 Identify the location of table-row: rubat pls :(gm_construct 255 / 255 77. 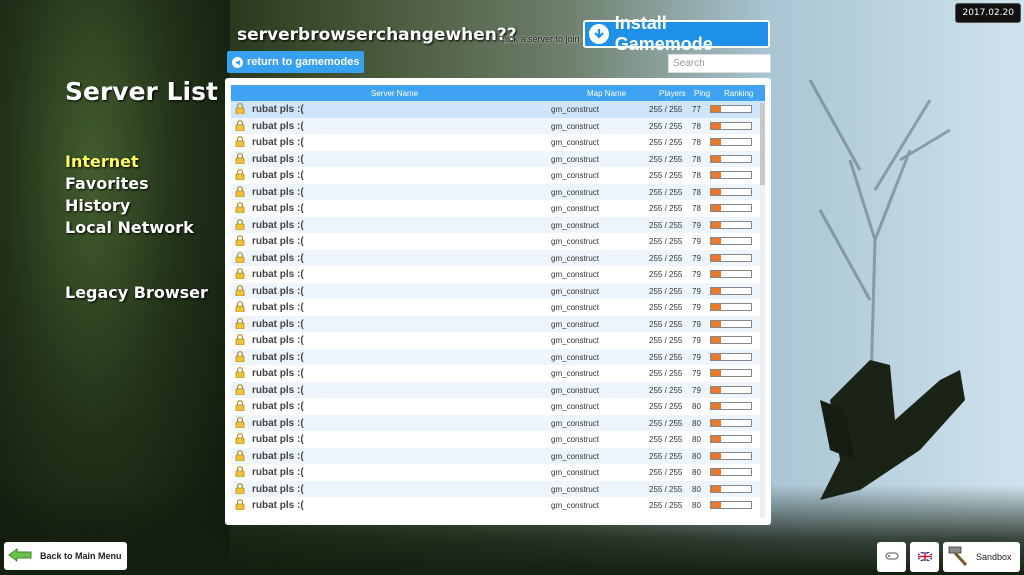
(498, 109).